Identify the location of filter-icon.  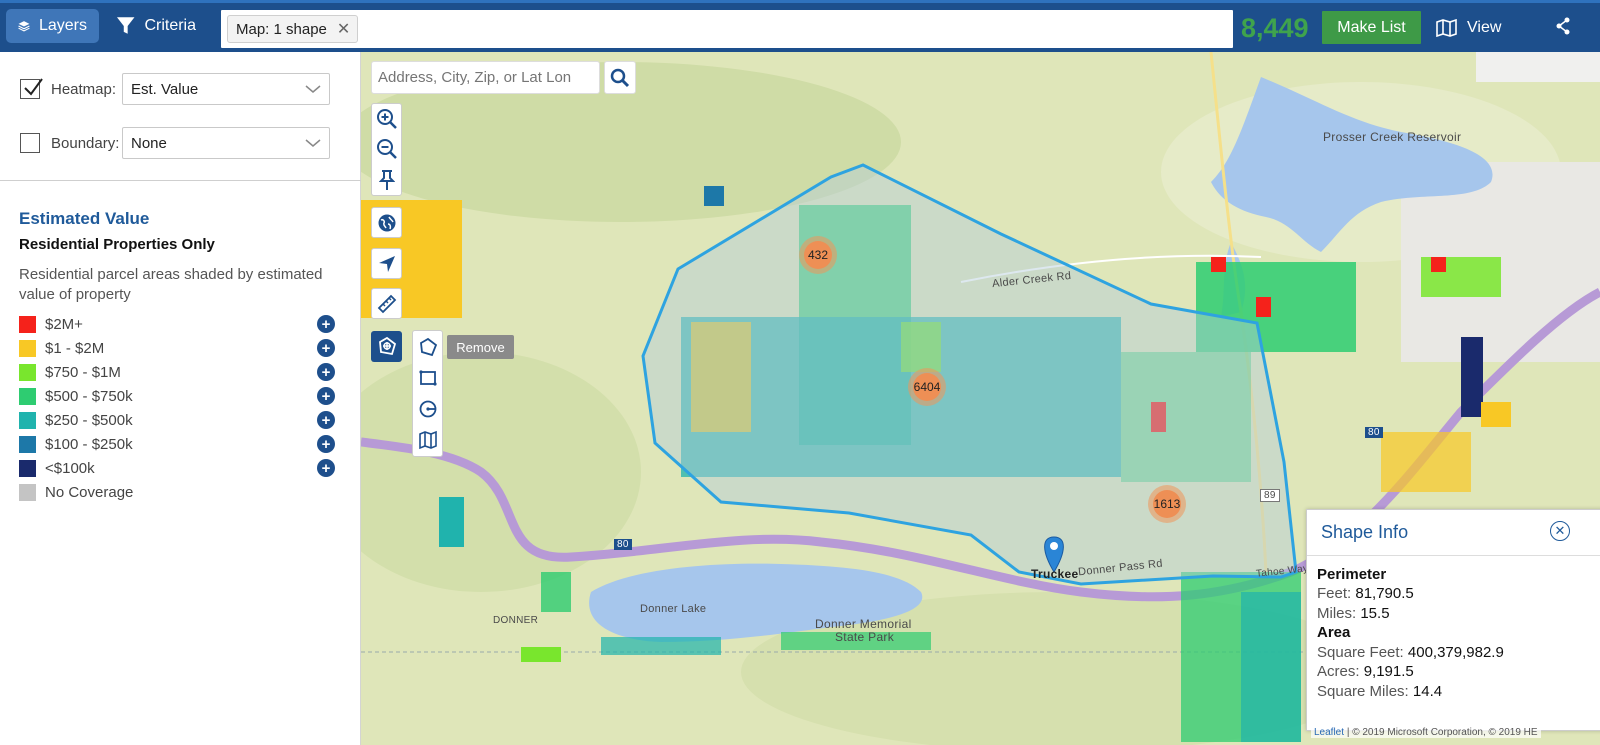
(125, 25).